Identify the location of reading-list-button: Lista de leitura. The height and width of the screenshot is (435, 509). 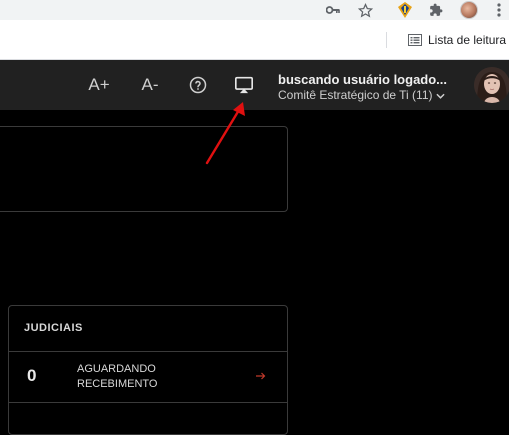
(457, 40).